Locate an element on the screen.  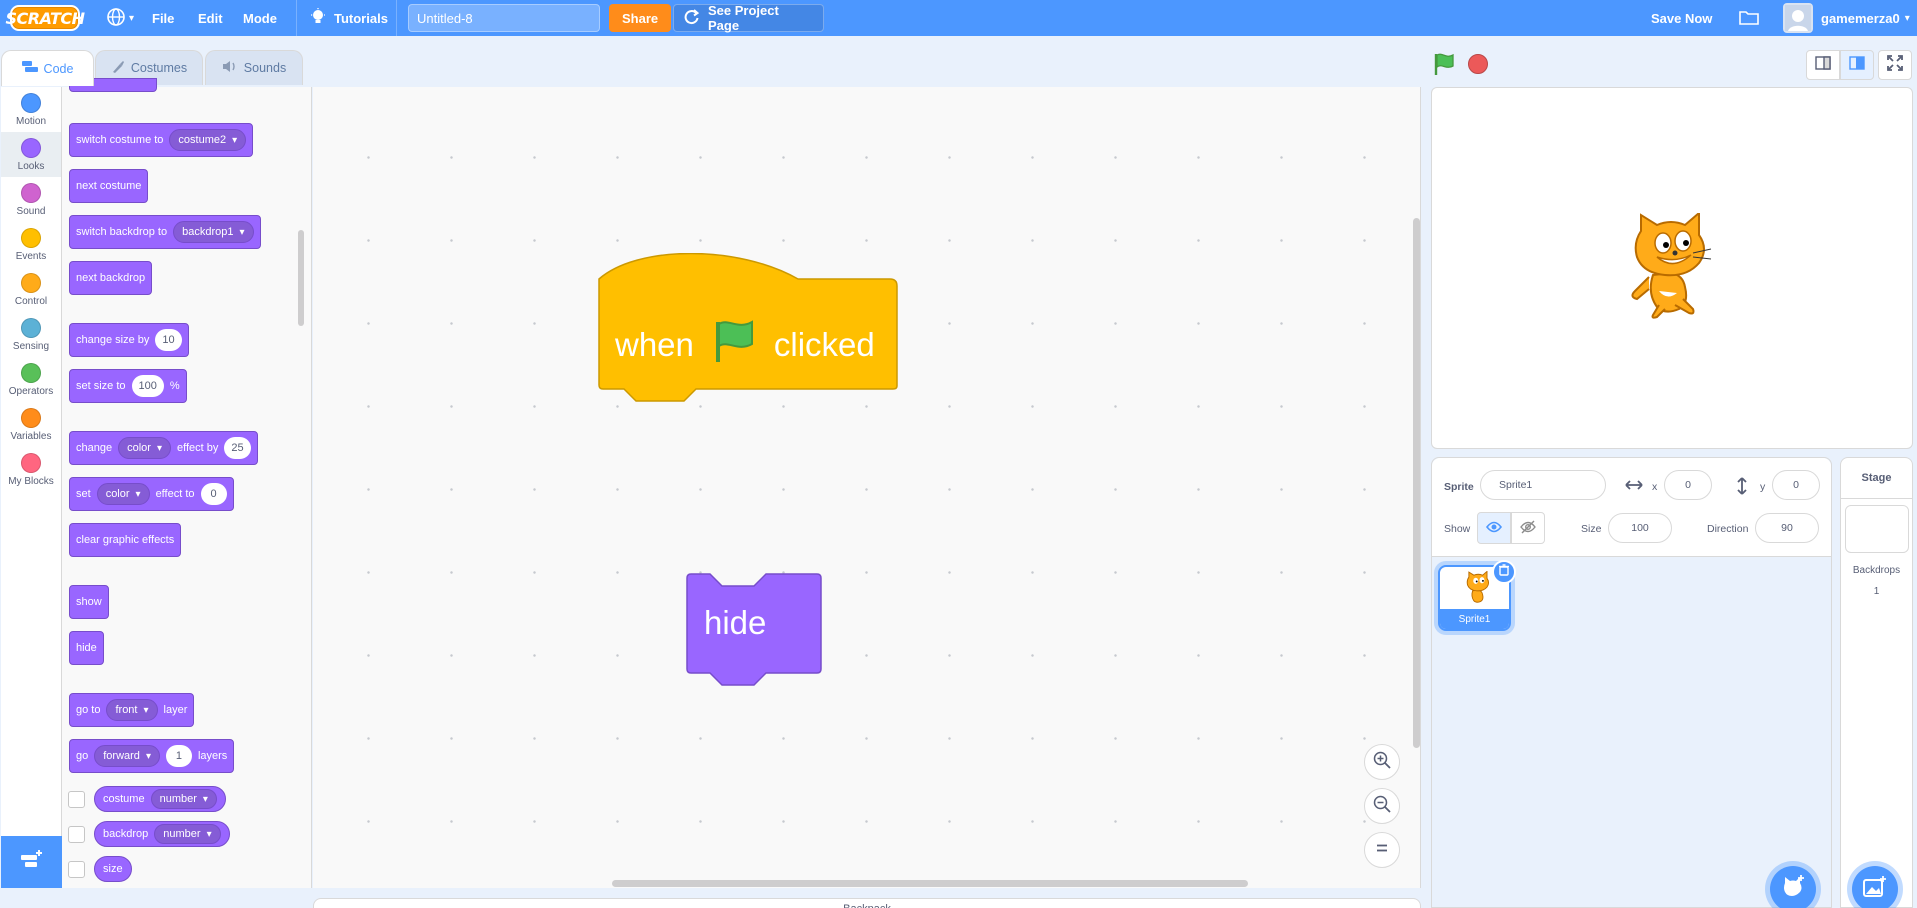
block-show: show is located at coordinates (89, 602).